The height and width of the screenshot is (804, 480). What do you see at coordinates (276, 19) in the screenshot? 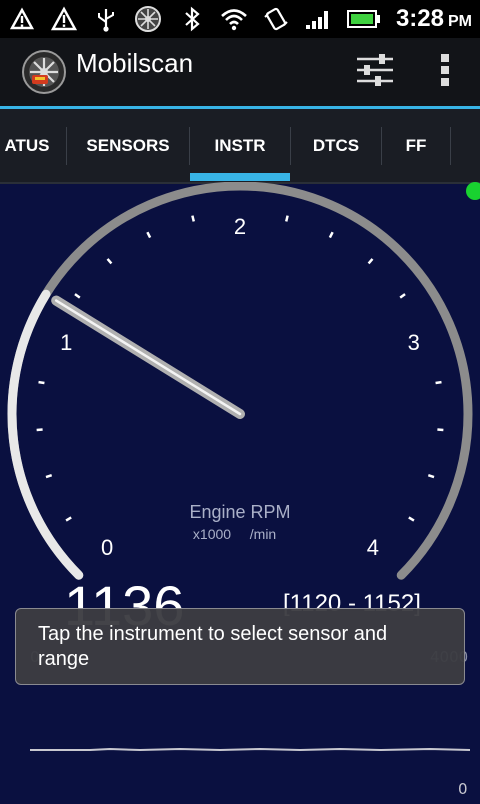
I see `vibrate-icon` at bounding box center [276, 19].